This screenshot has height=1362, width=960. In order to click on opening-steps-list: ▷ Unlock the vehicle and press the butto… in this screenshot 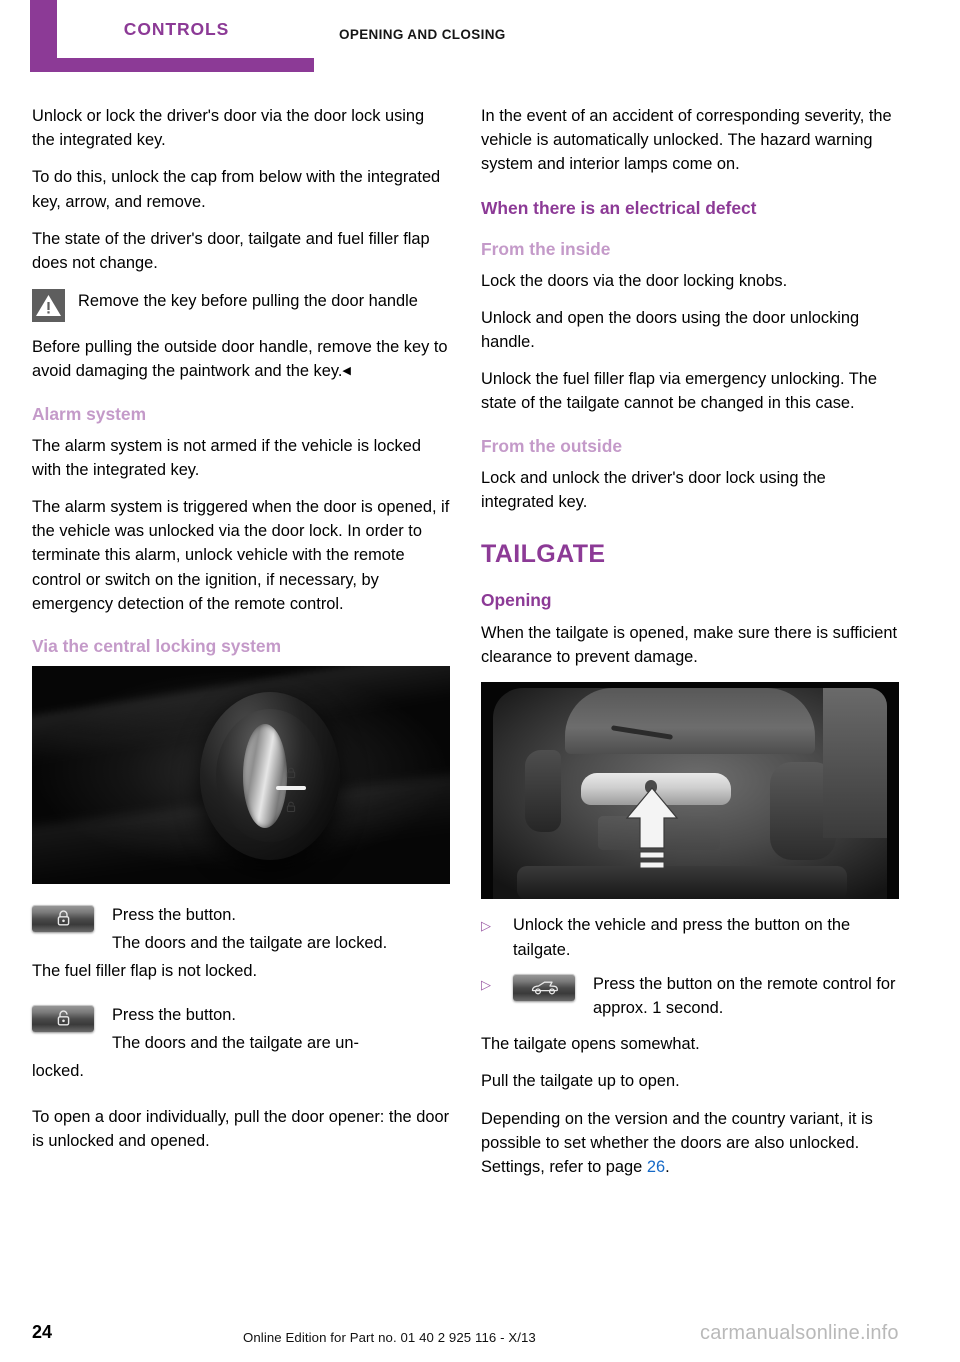, I will do `click(690, 966)`.